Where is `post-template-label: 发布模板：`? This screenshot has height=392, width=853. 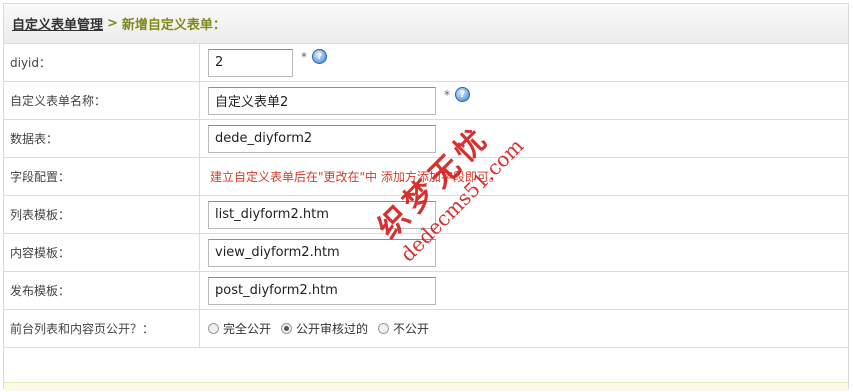 post-template-label: 发布模板： is located at coordinates (102, 290).